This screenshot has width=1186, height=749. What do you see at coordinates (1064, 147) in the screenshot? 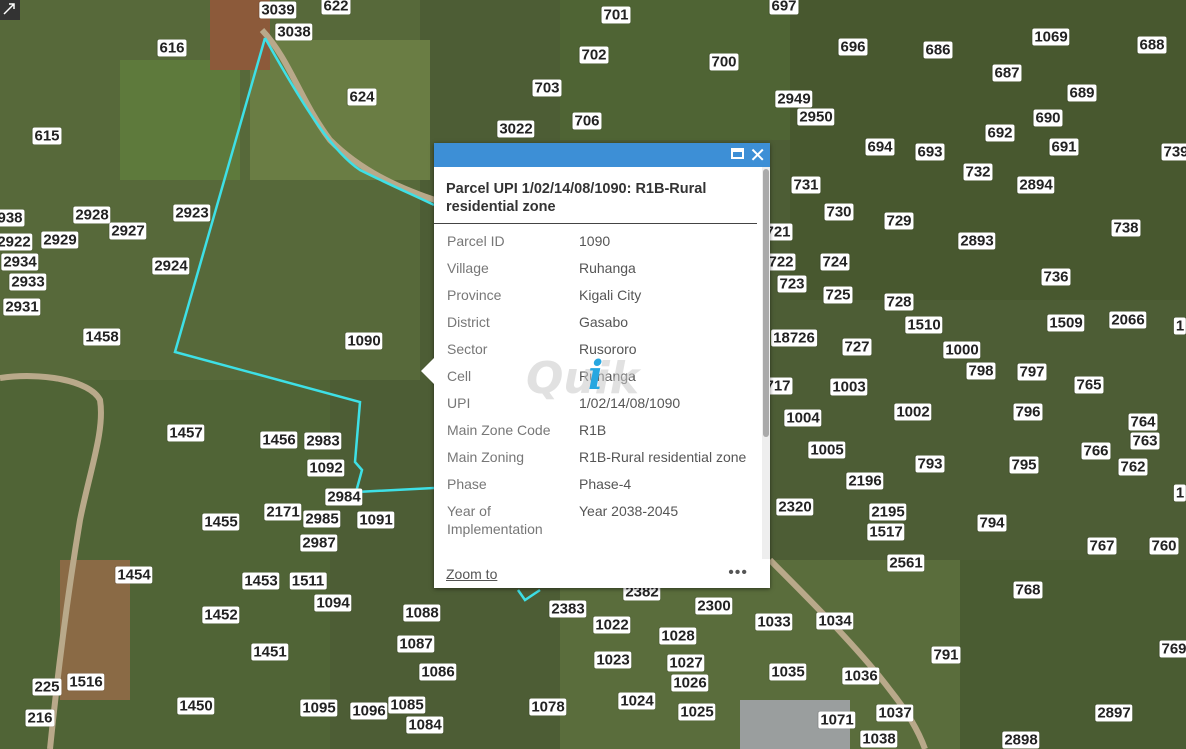
I see `parcel-number-label: 691` at bounding box center [1064, 147].